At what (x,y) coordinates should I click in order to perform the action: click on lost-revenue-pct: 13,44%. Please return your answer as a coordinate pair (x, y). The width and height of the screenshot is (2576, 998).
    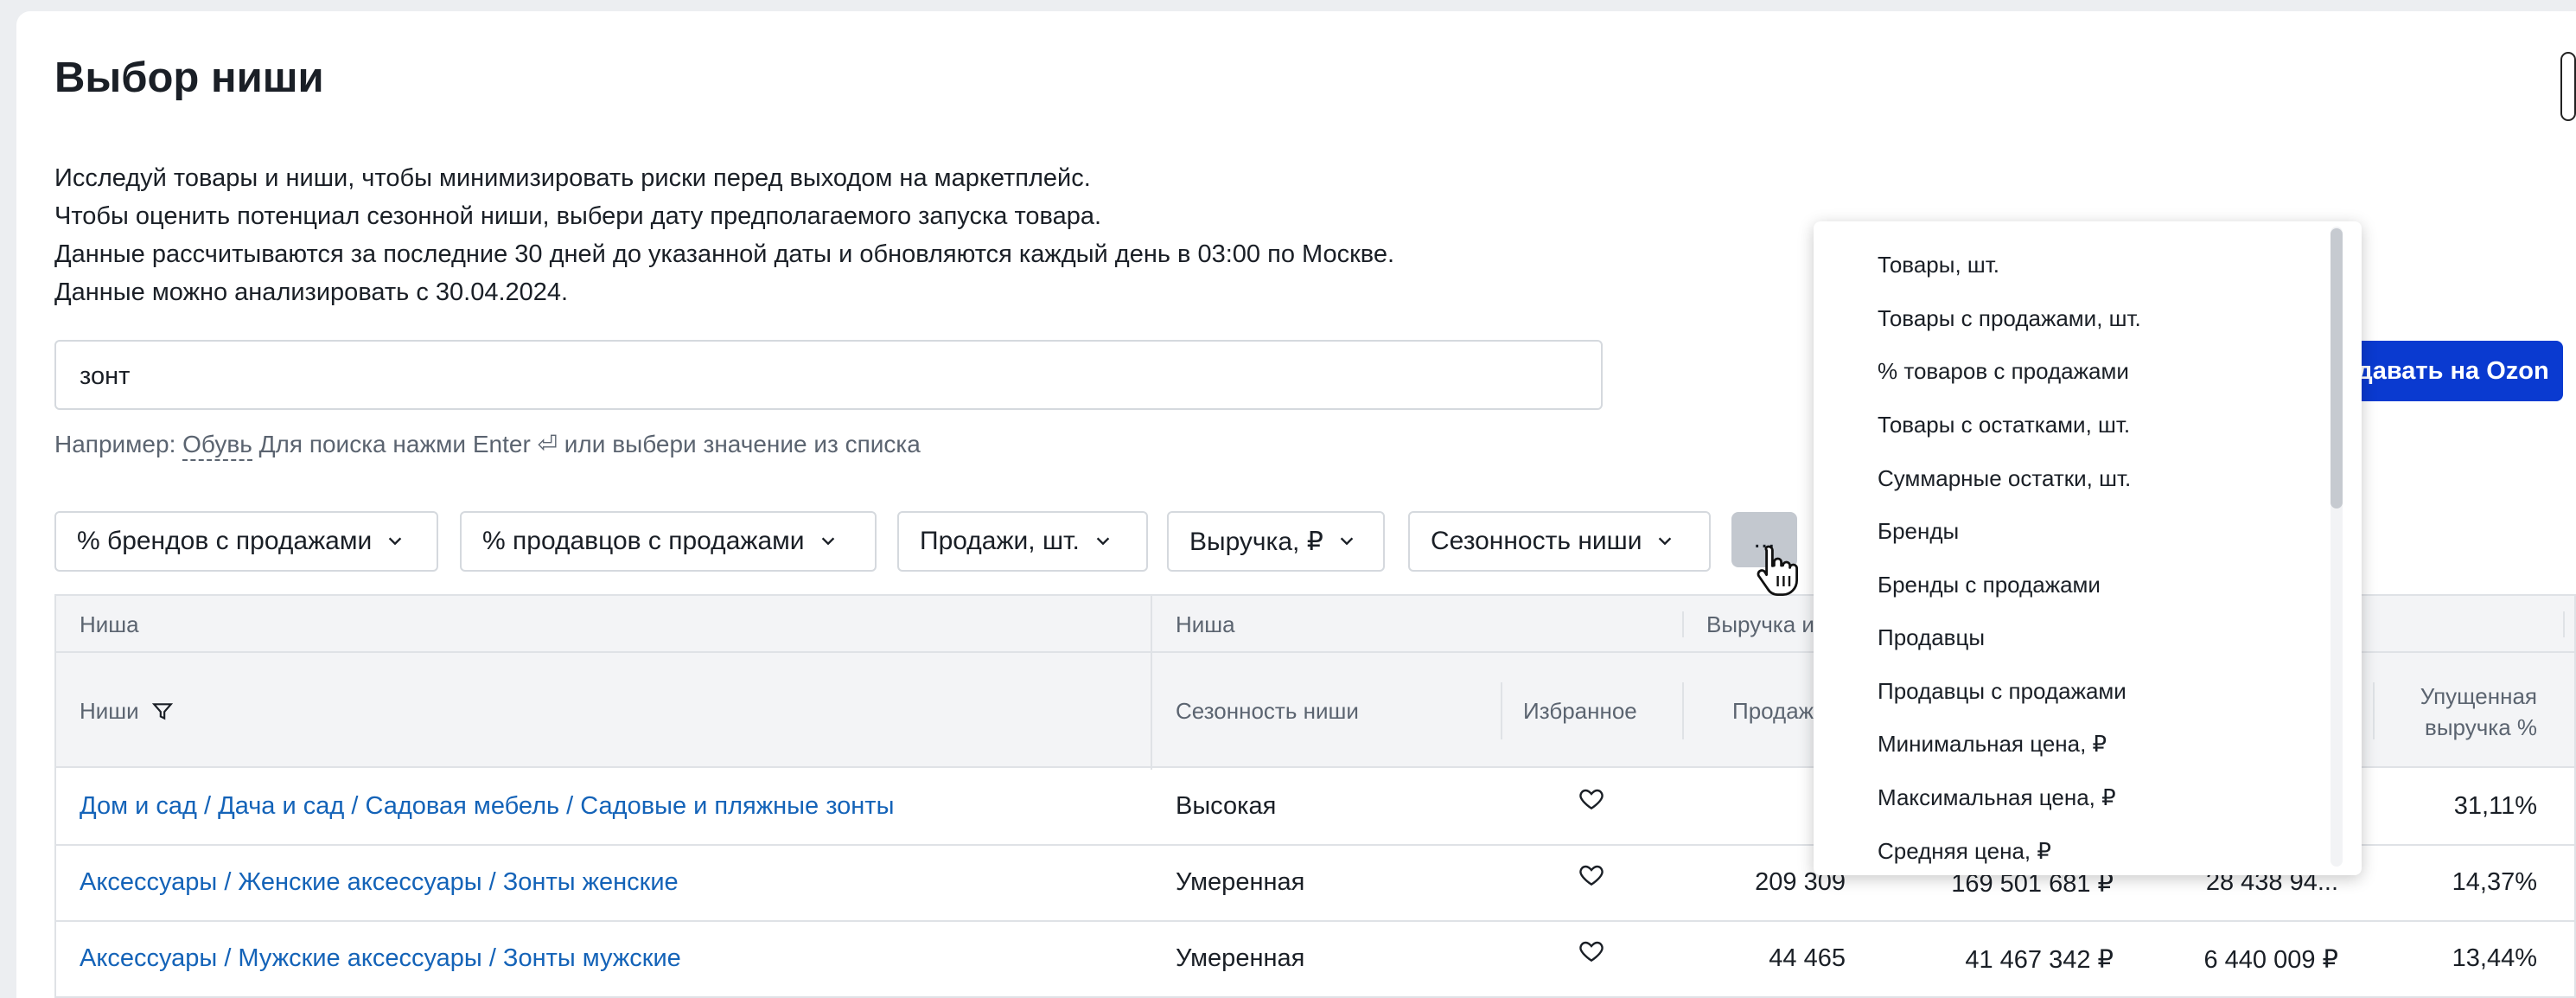
    Looking at the image, I should click on (2494, 958).